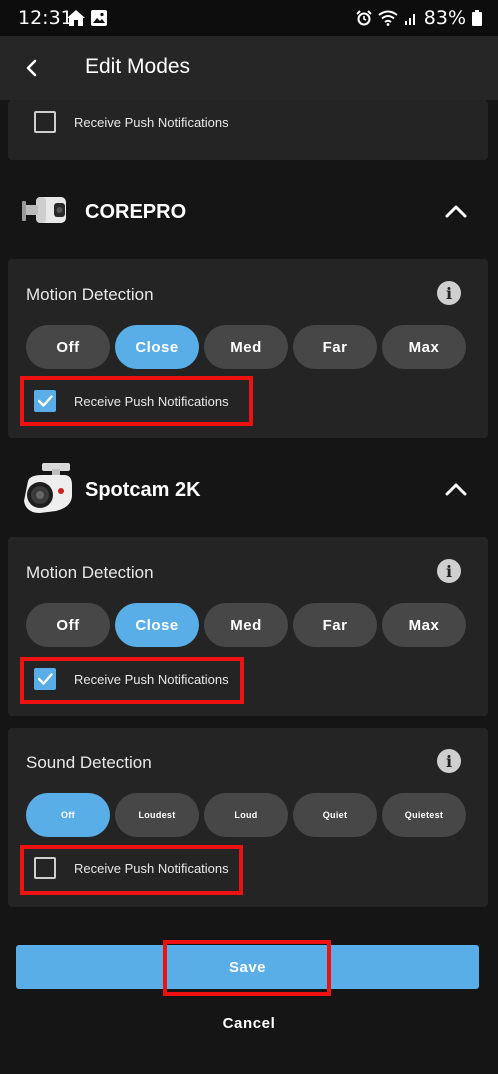 This screenshot has width=498, height=1074. I want to click on signal-icon, so click(409, 19).